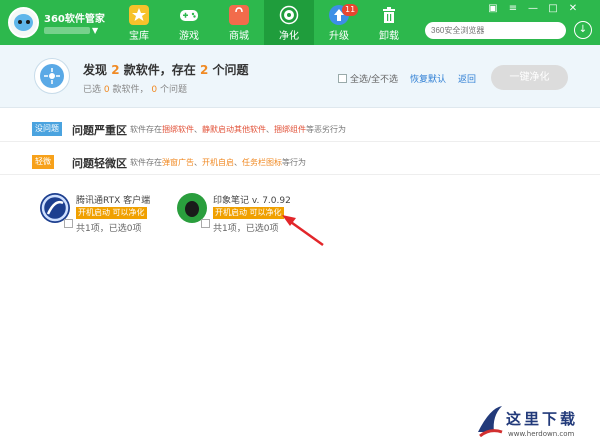  Describe the element at coordinates (490, 422) in the screenshot. I see `watermark-logo-icon` at that location.